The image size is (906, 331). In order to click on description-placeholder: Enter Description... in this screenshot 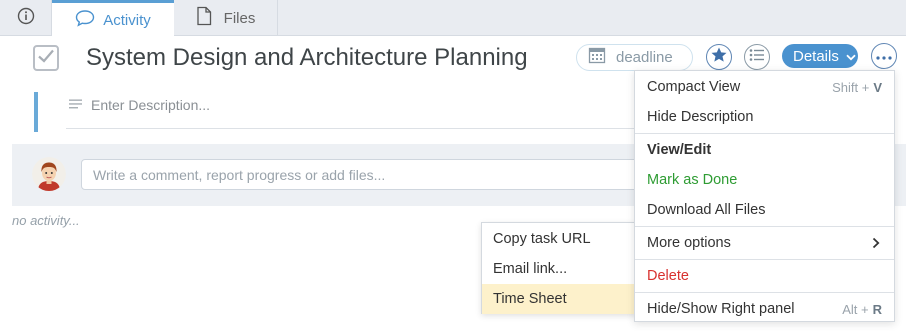, I will do `click(151, 104)`.